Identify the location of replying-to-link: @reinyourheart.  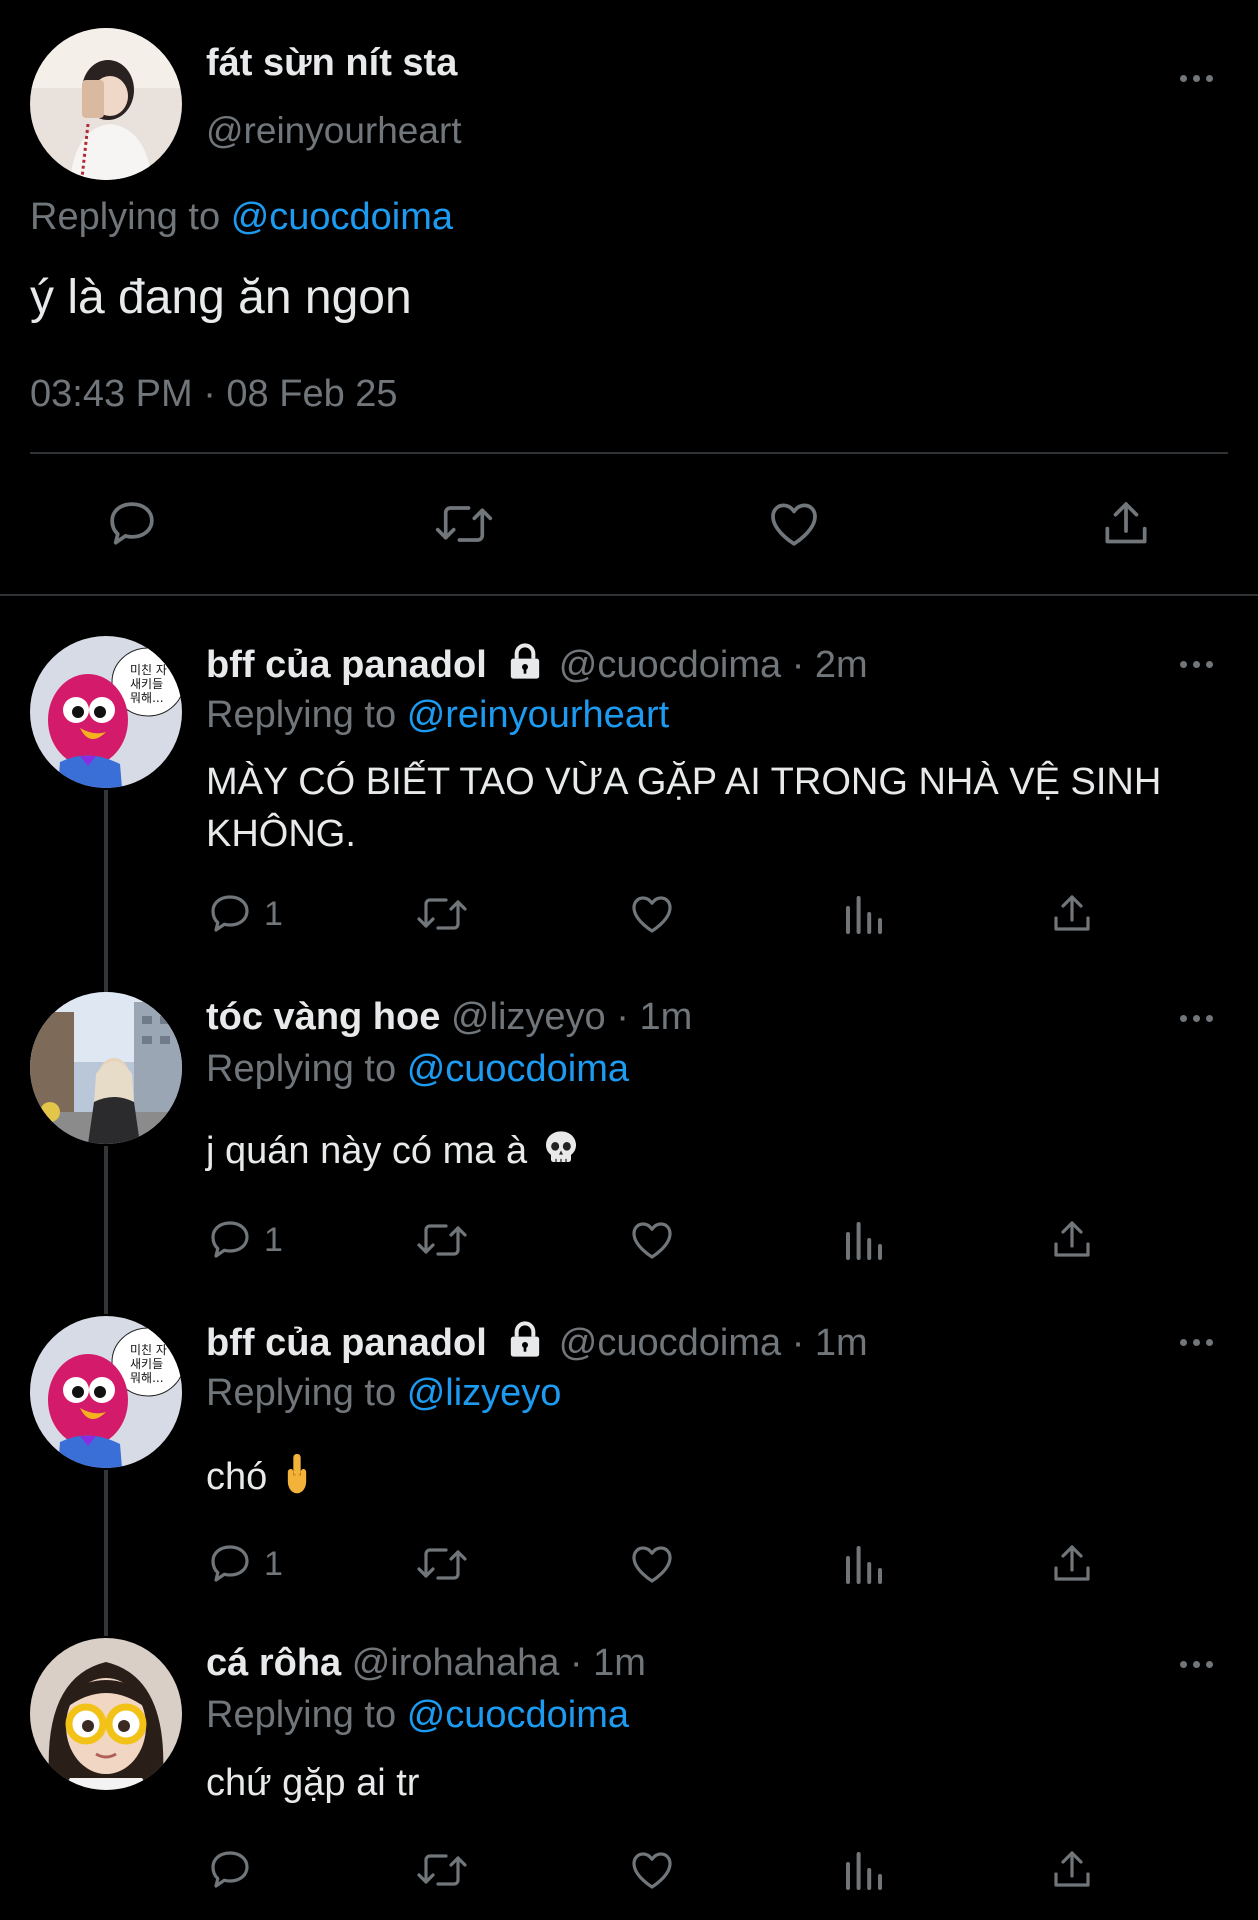
(538, 715).